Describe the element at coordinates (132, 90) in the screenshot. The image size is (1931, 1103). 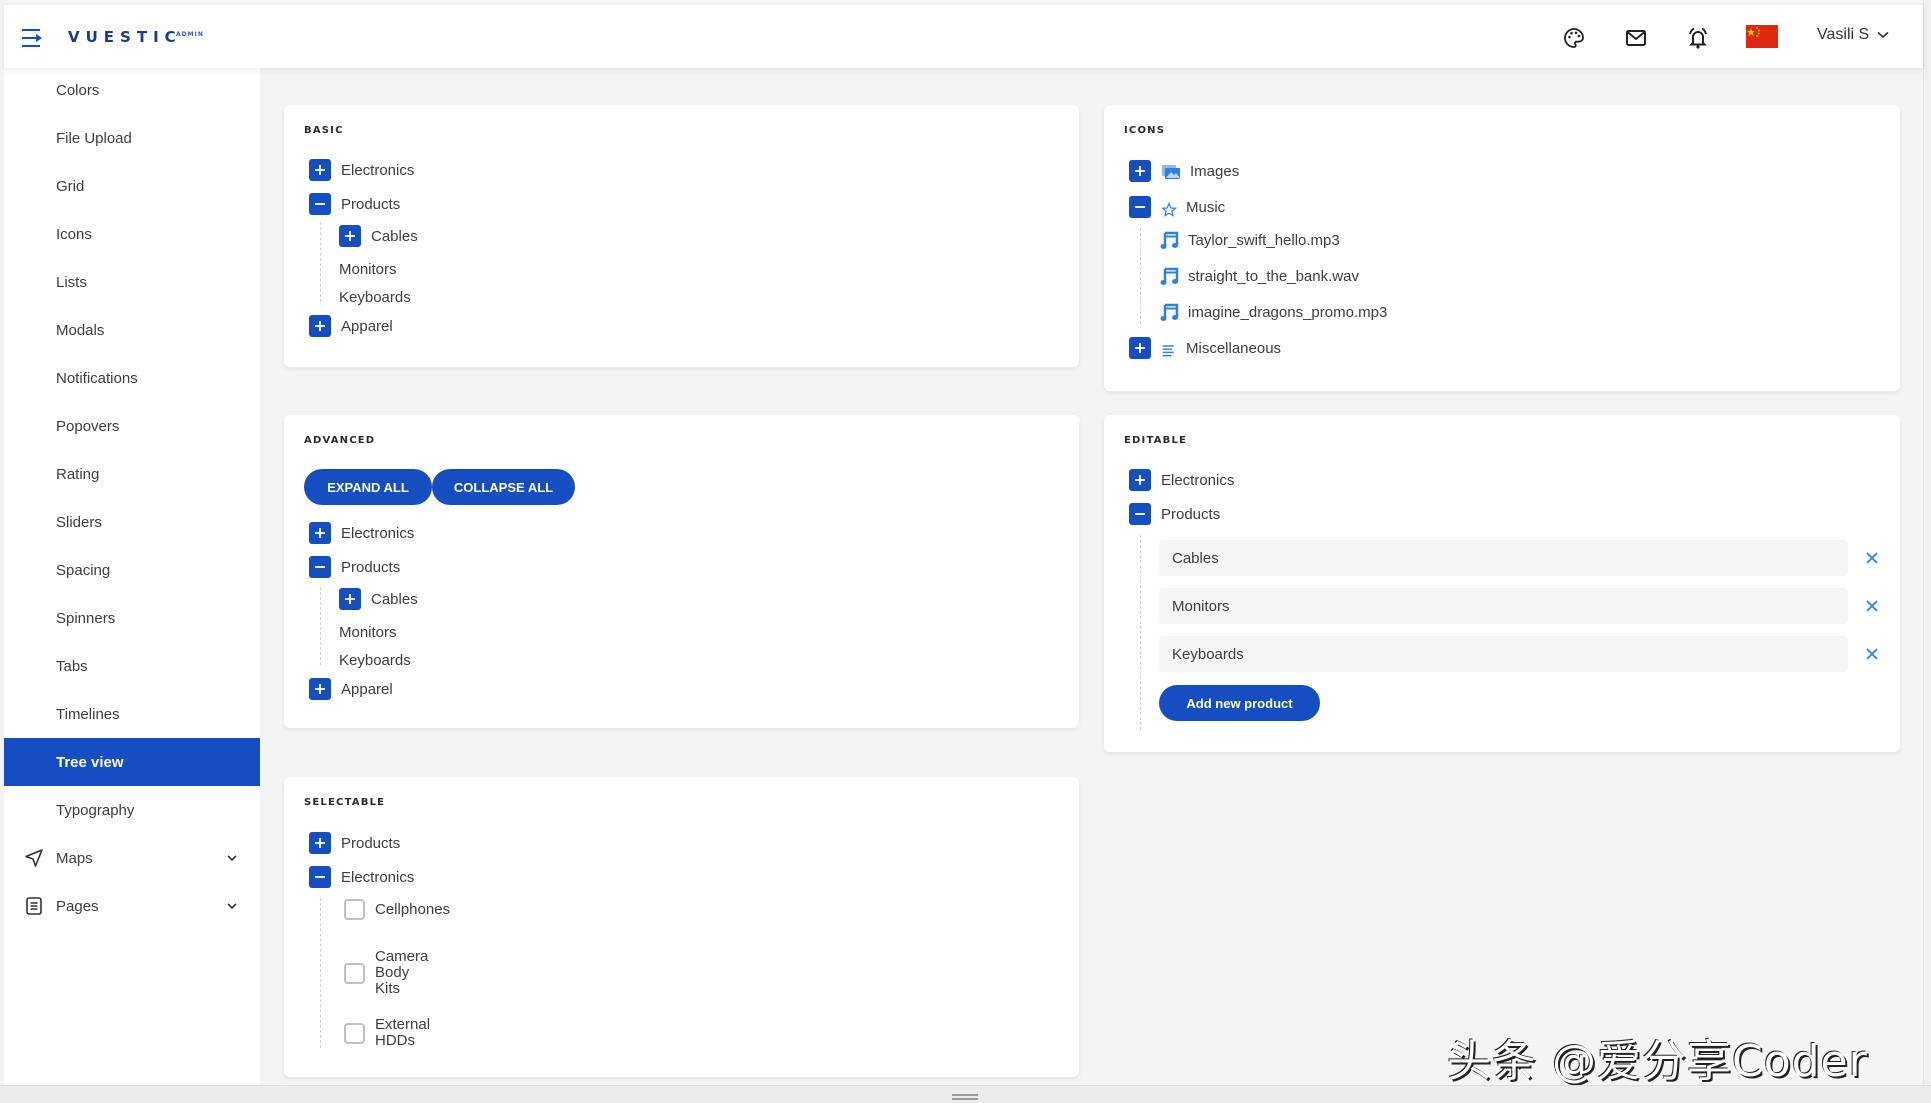
I see `sidebar-item-colors: Colors` at that location.